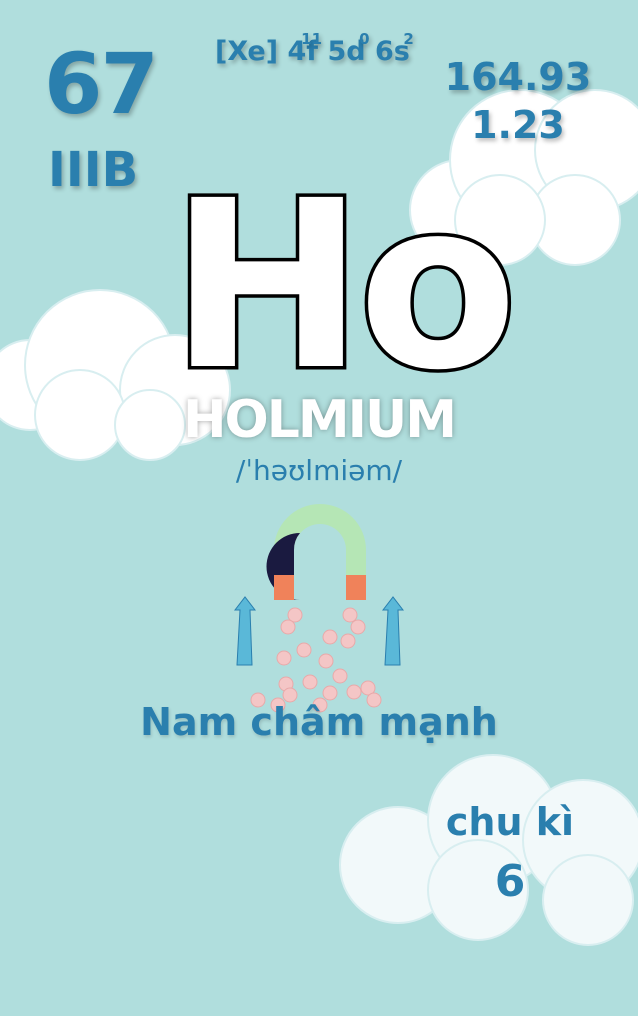 Image resolution: width=638 pixels, height=1016 pixels. Describe the element at coordinates (394, 48) in the screenshot. I see `config-orbital-6s: 6s 2` at that location.